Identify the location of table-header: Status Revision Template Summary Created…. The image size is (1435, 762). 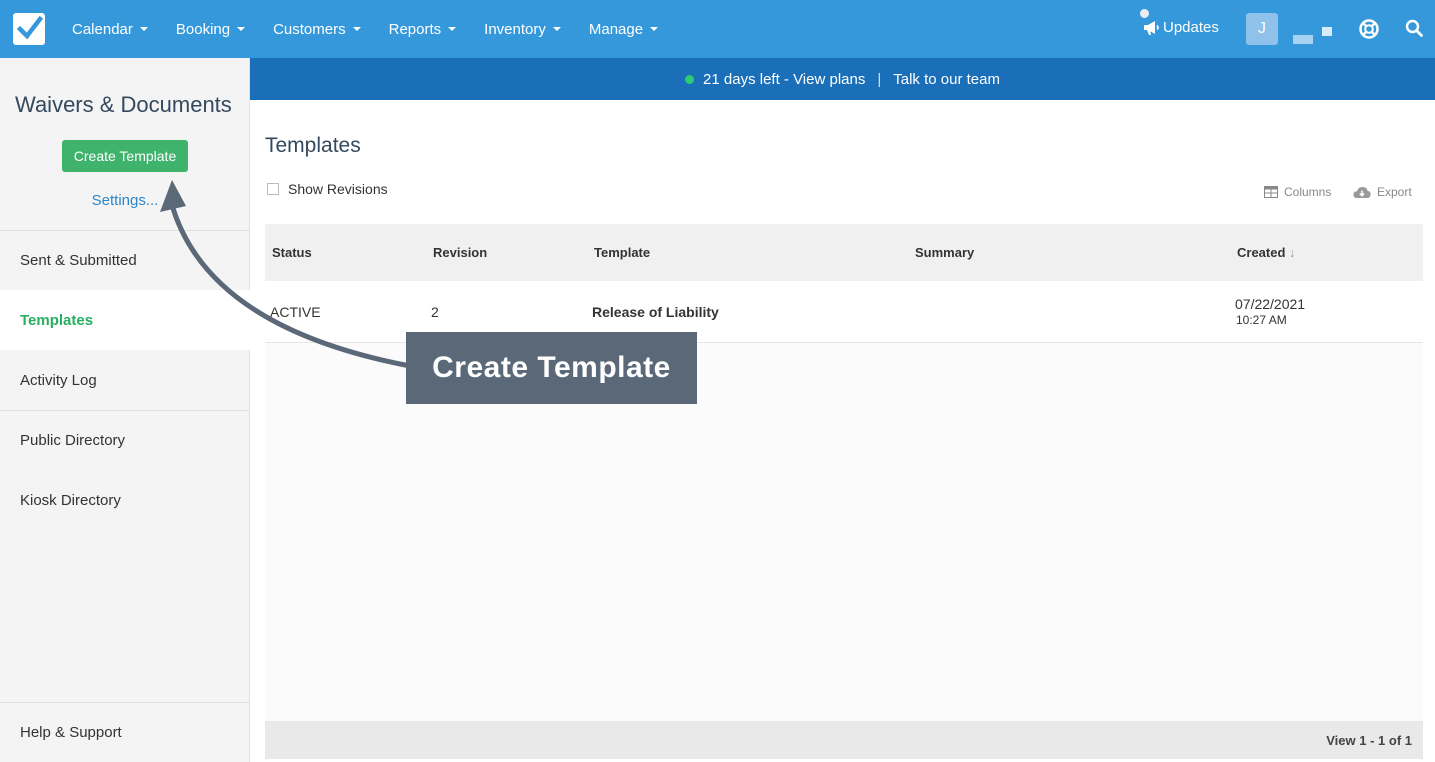
(844, 252).